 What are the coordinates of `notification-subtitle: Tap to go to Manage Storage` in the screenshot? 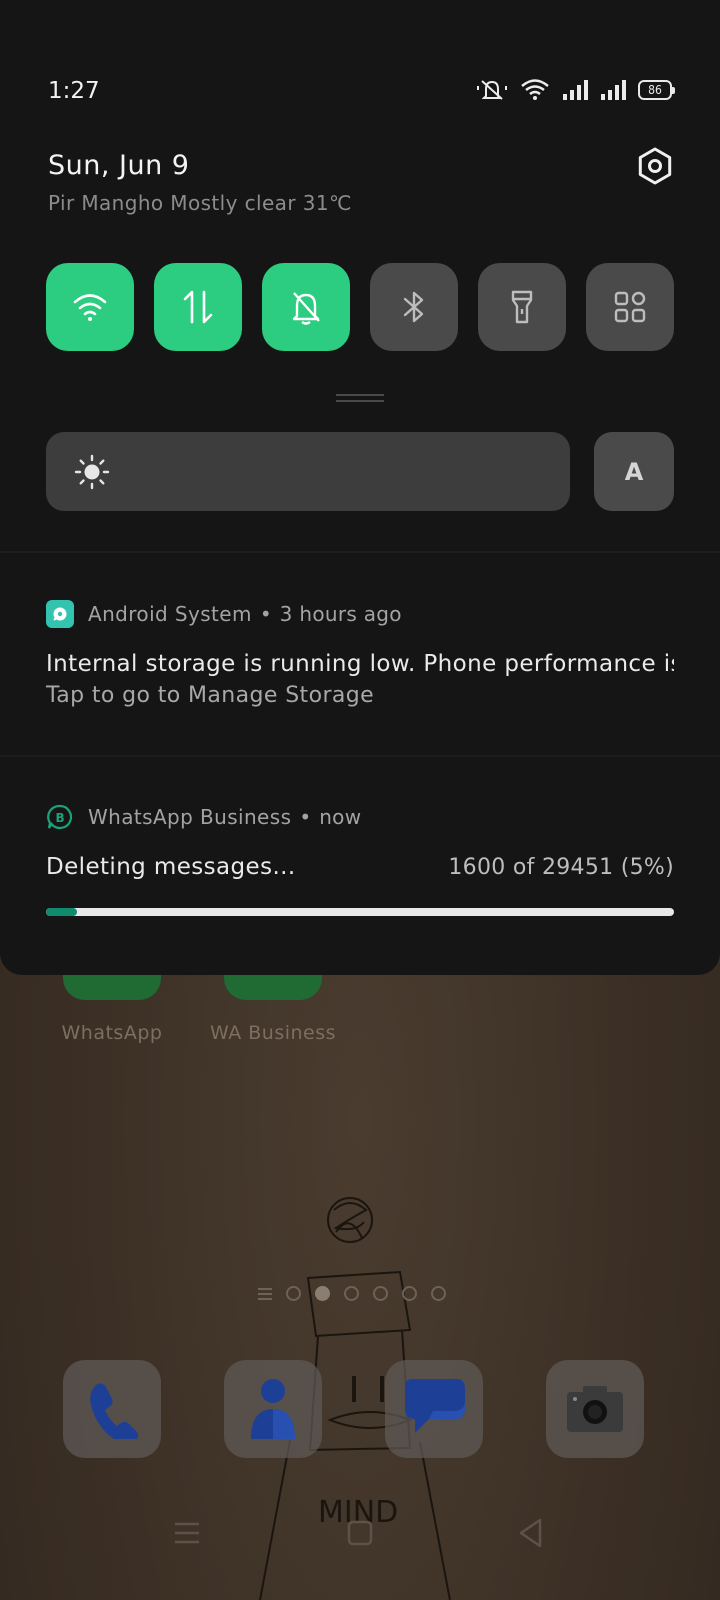 It's located at (210, 695).